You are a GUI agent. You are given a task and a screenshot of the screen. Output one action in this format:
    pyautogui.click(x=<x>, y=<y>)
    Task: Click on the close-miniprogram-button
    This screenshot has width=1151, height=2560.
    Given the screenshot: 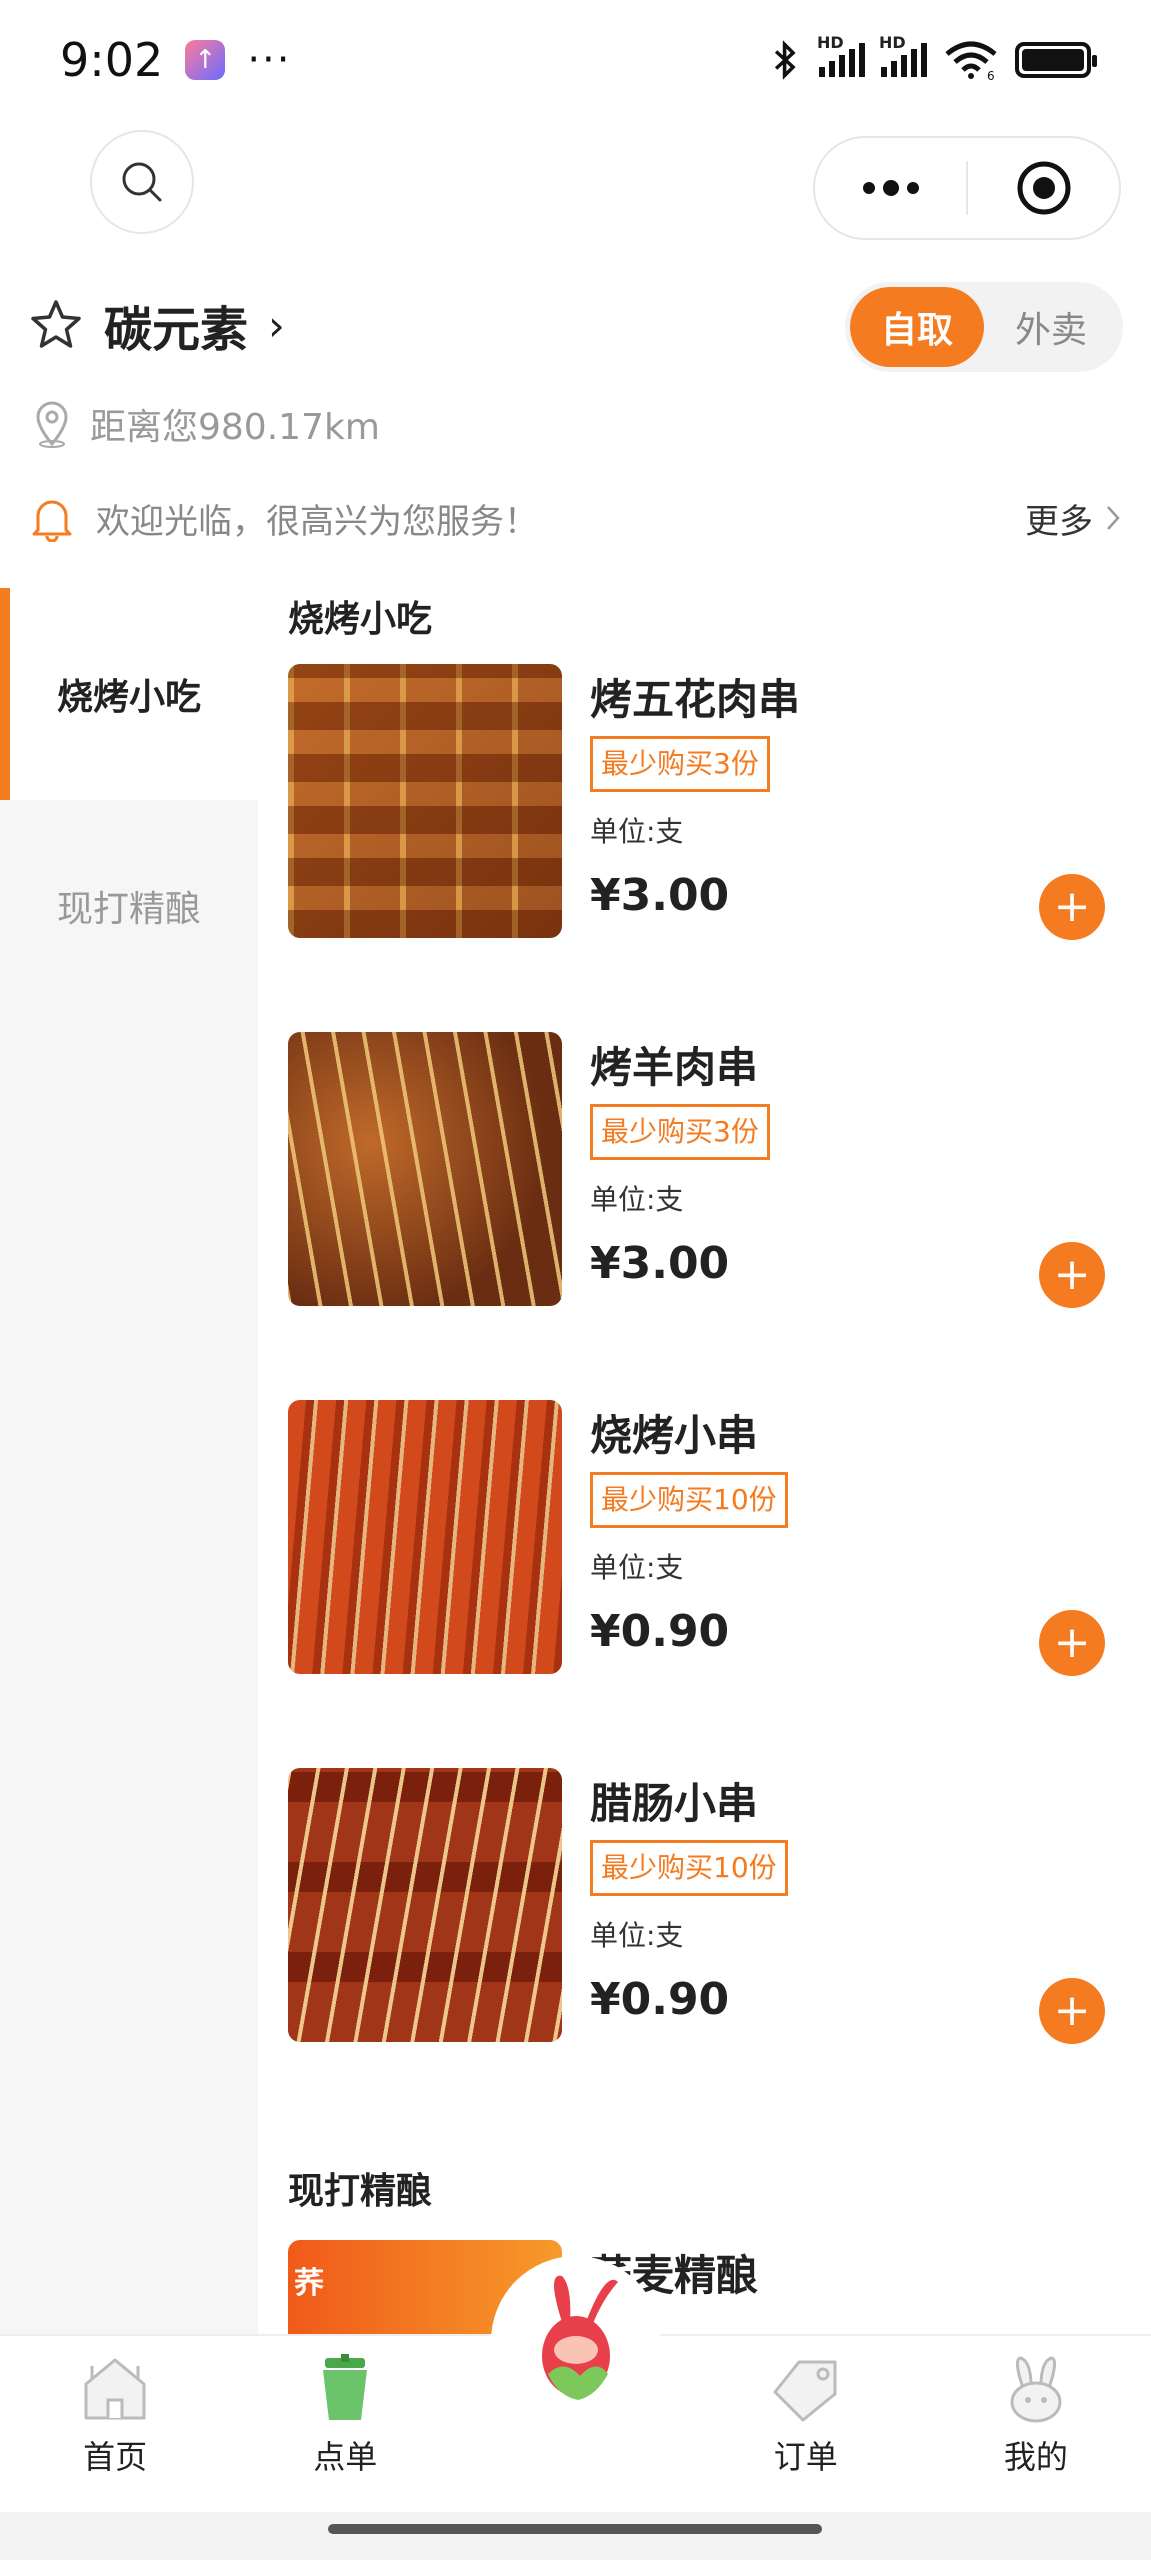 What is the action you would take?
    pyautogui.click(x=1043, y=188)
    